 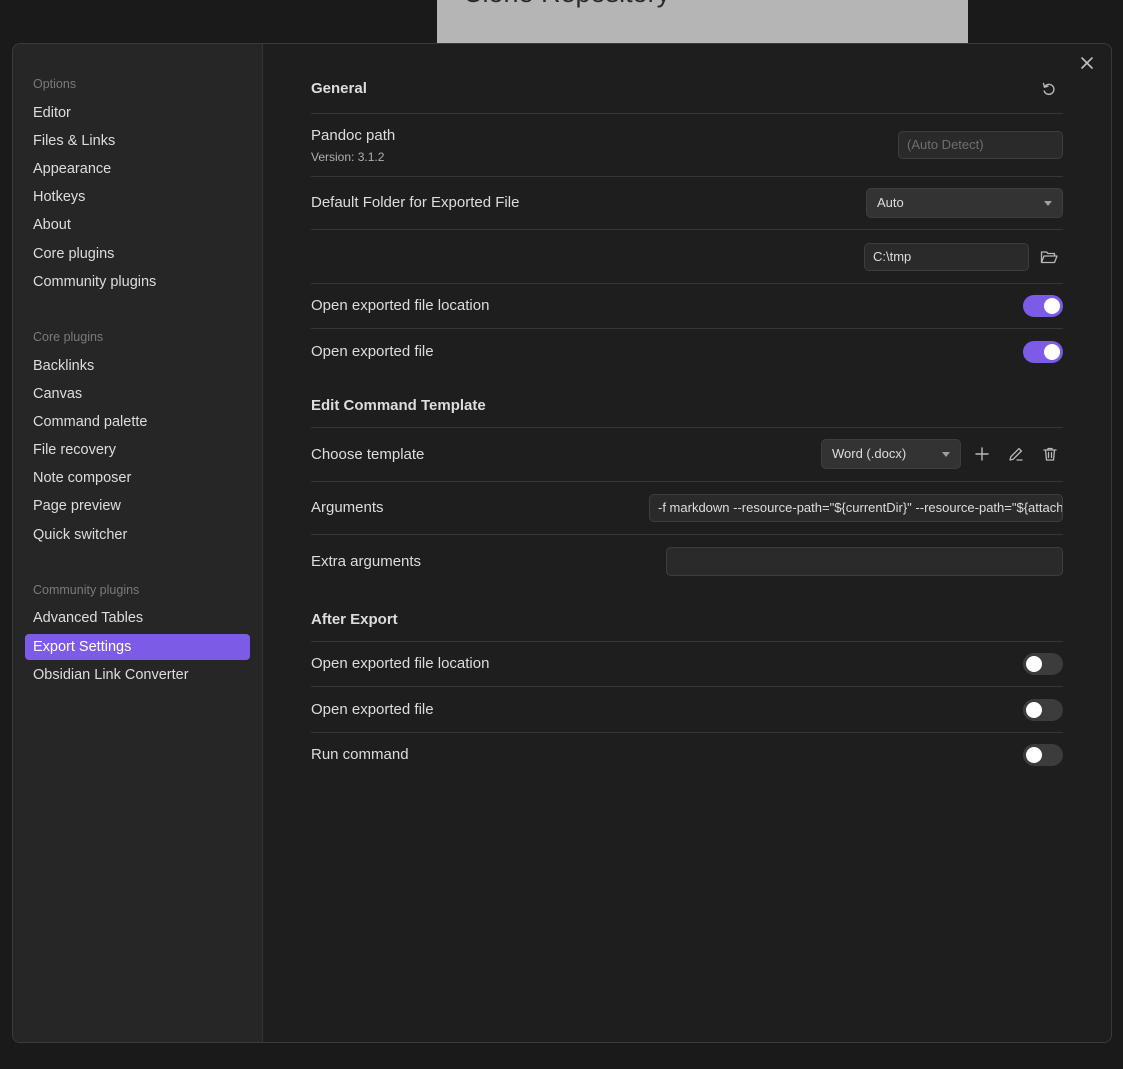 What do you see at coordinates (1043, 306) in the screenshot?
I see `open-location-toggle` at bounding box center [1043, 306].